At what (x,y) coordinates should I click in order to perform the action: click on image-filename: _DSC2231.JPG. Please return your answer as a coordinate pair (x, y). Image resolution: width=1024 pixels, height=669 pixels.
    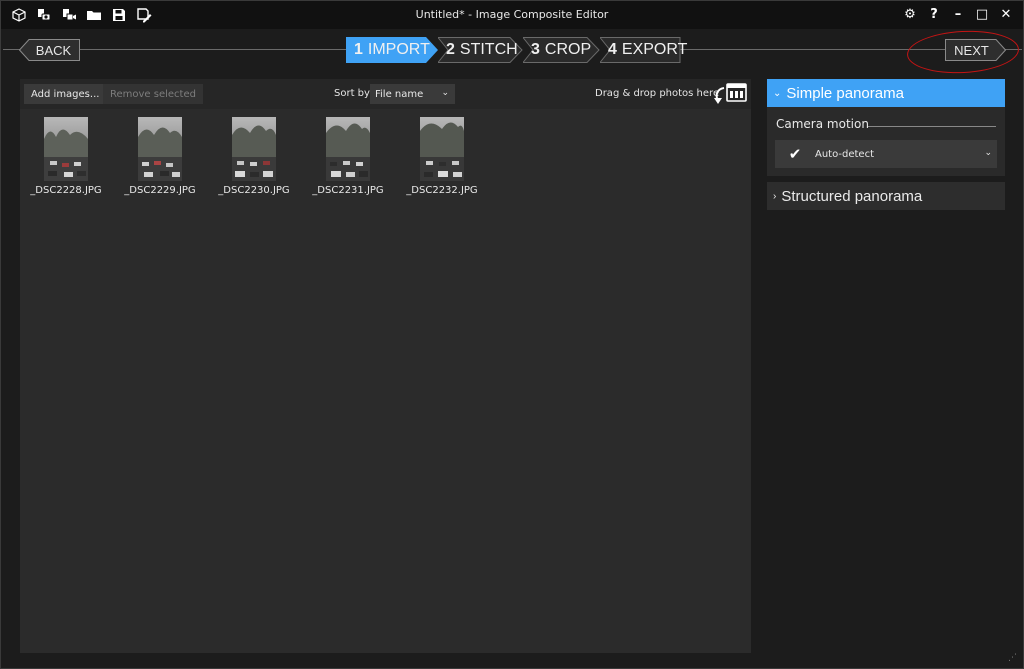
    Looking at the image, I should click on (348, 190).